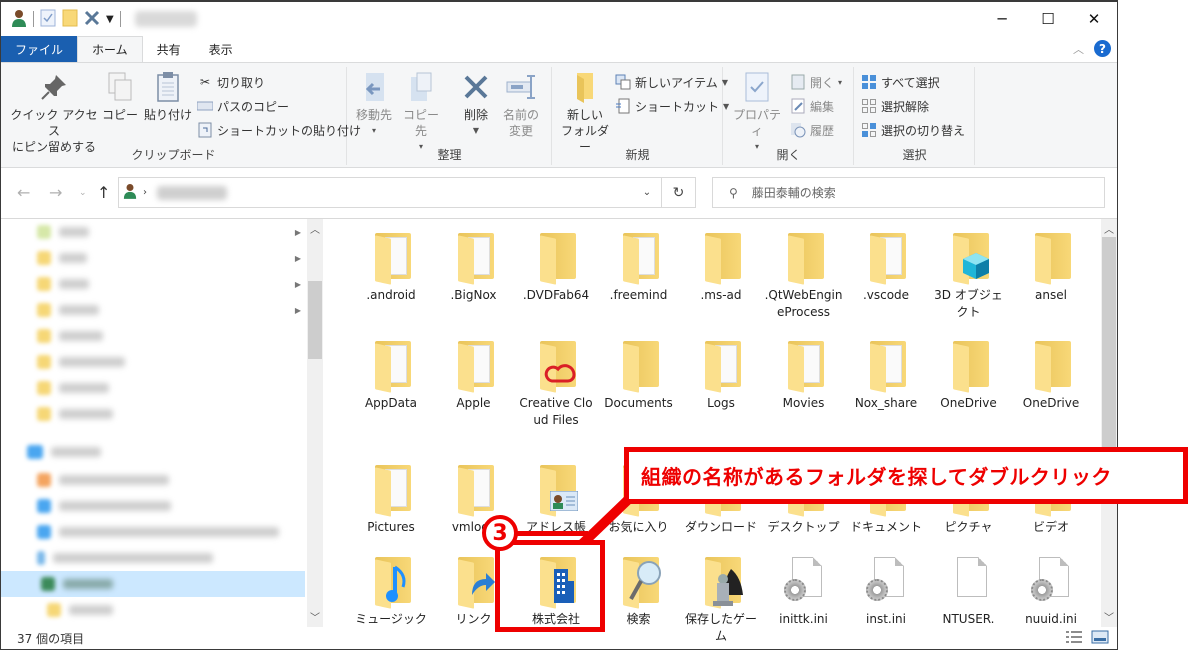 This screenshot has width=1196, height=650. Describe the element at coordinates (812, 130) in the screenshot. I see `history-button: 履歴` at that location.